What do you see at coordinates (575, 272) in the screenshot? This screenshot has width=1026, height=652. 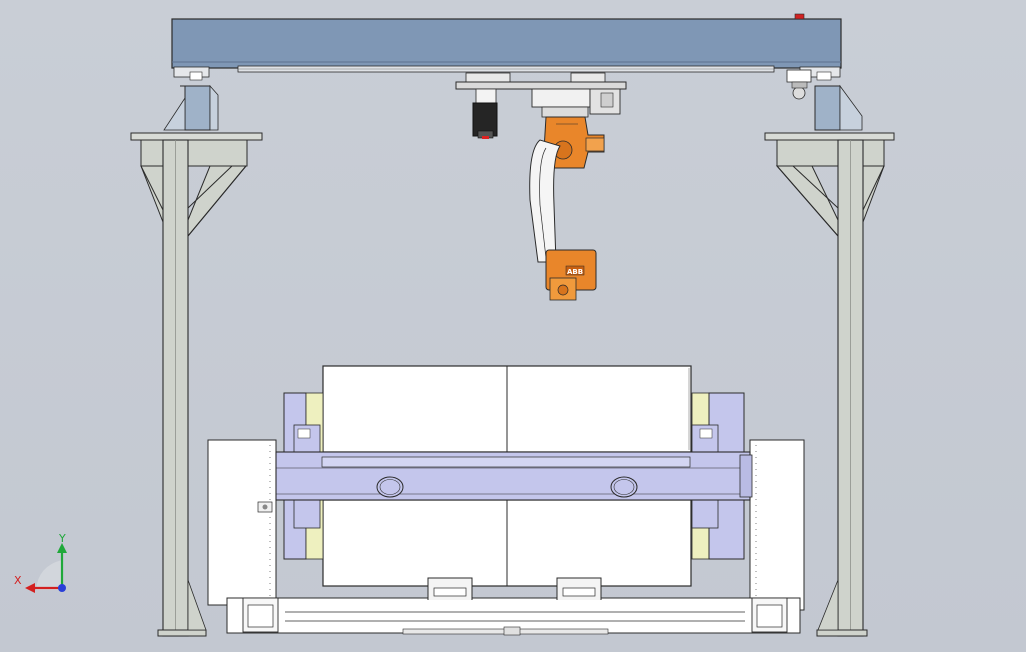 I see `robot-badge: ABB` at bounding box center [575, 272].